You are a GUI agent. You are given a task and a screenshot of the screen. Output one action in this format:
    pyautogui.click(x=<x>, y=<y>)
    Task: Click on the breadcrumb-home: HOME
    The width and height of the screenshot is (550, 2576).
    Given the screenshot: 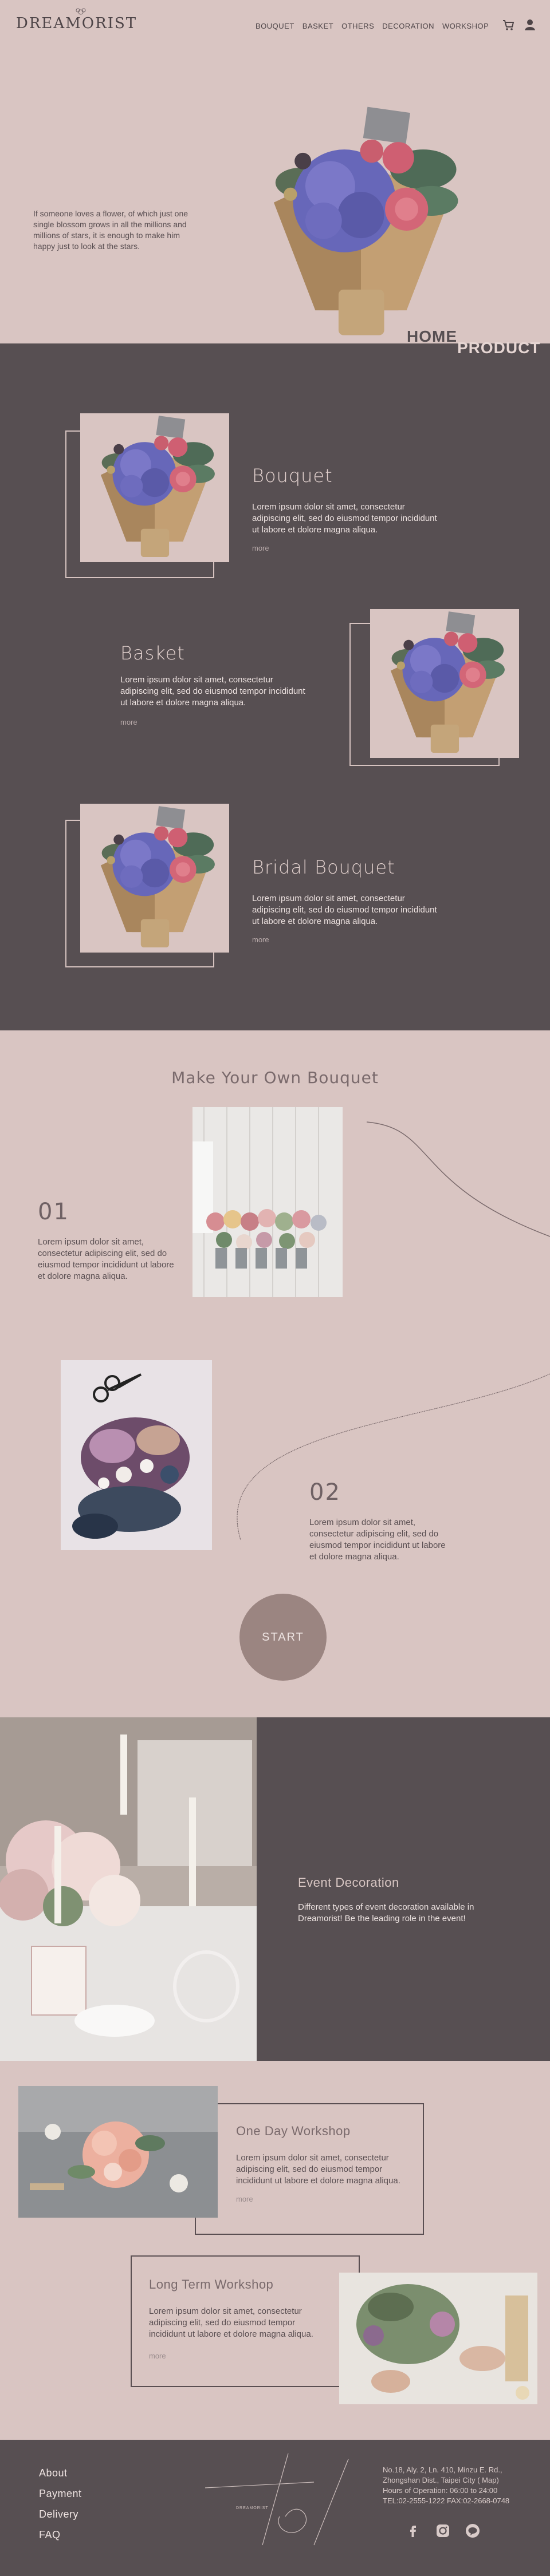 What is the action you would take?
    pyautogui.click(x=432, y=336)
    